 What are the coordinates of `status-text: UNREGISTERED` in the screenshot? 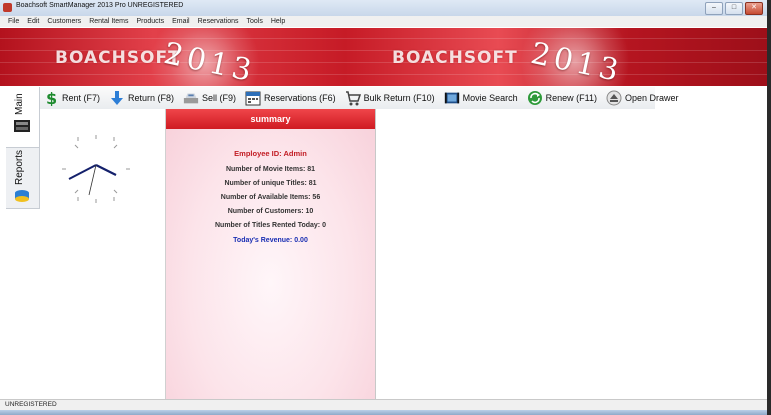 It's located at (31, 404).